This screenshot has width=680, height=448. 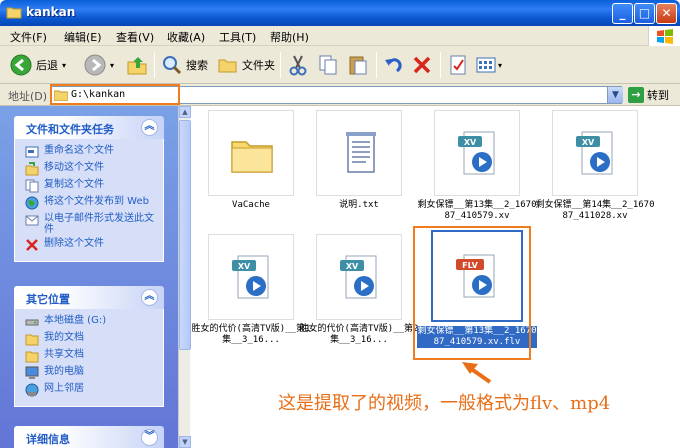 What do you see at coordinates (47, 65) in the screenshot?
I see `back-label: 后退` at bounding box center [47, 65].